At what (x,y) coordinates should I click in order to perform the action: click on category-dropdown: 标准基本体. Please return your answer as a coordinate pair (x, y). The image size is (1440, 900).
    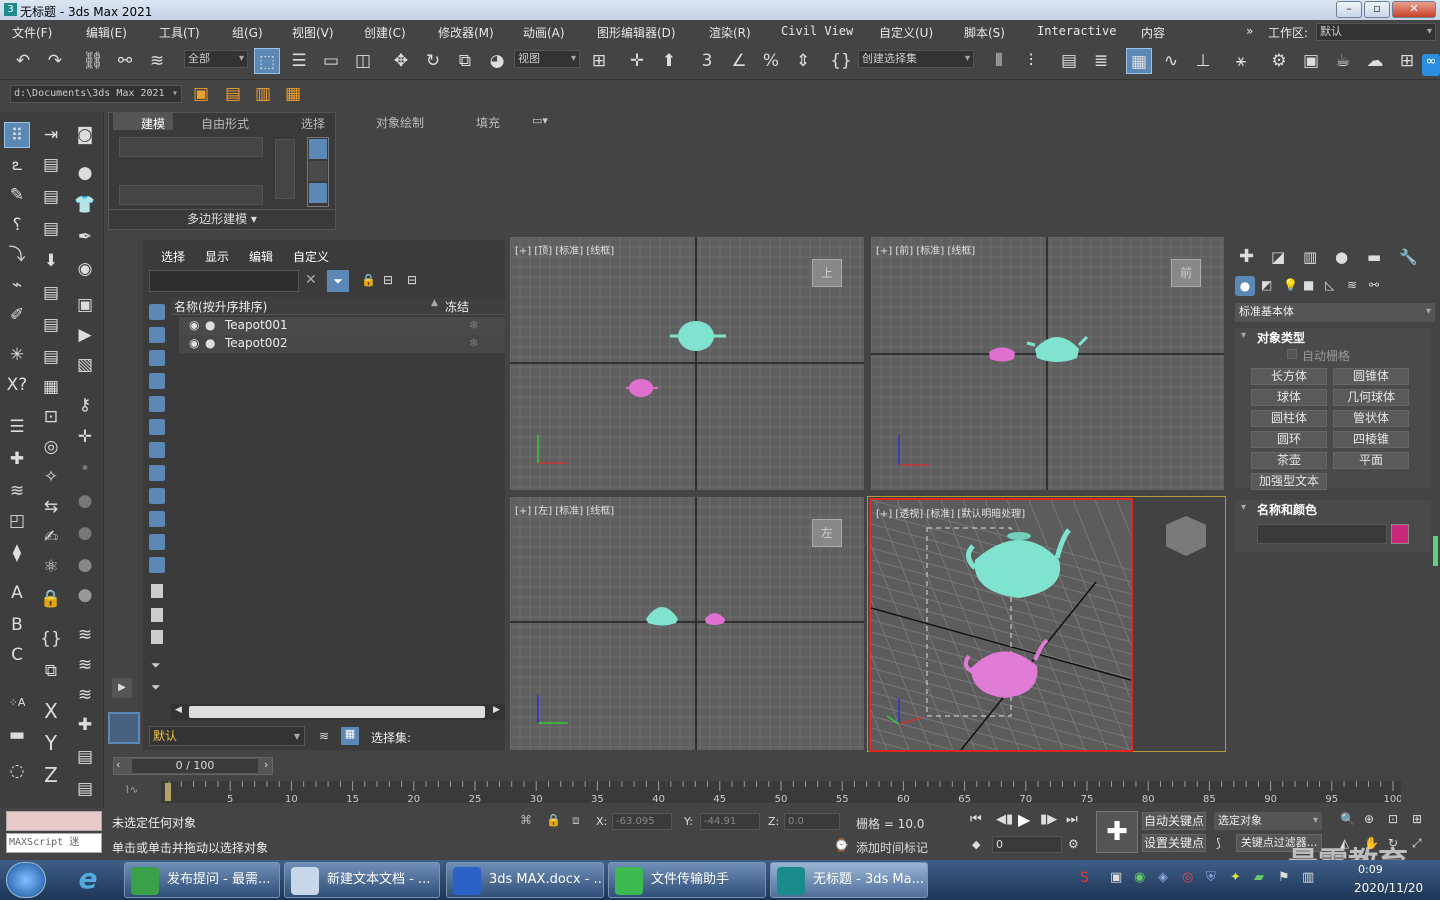
    Looking at the image, I should click on (1335, 312).